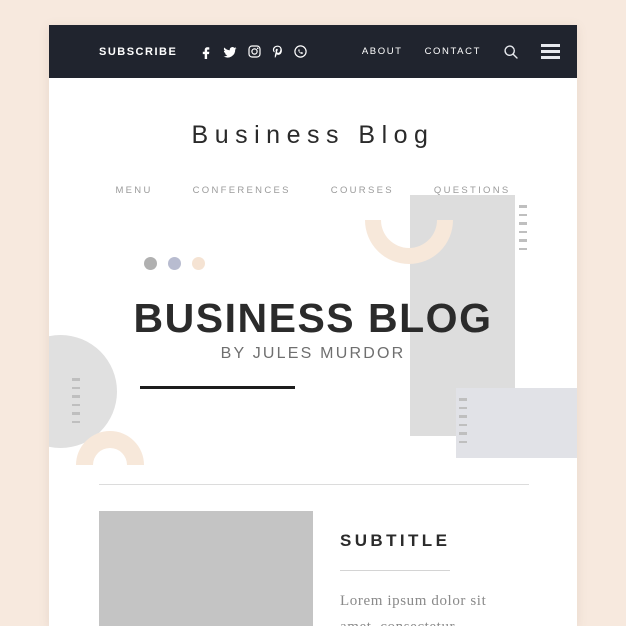  Describe the element at coordinates (314, 484) in the screenshot. I see `section-divider` at that location.